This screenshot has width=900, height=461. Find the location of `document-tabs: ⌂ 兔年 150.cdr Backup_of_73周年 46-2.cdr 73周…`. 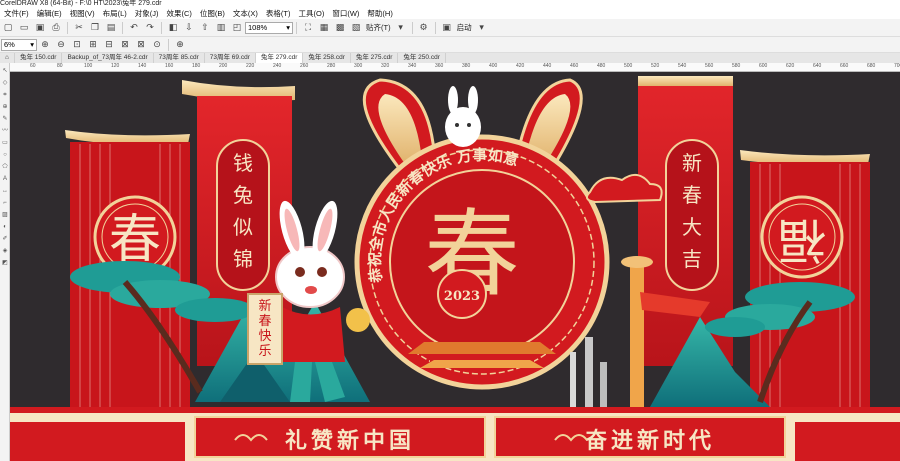

document-tabs: ⌂ 兔年 150.cdr Backup_of_73周年 46-2.cdr 73周… is located at coordinates (450, 58).